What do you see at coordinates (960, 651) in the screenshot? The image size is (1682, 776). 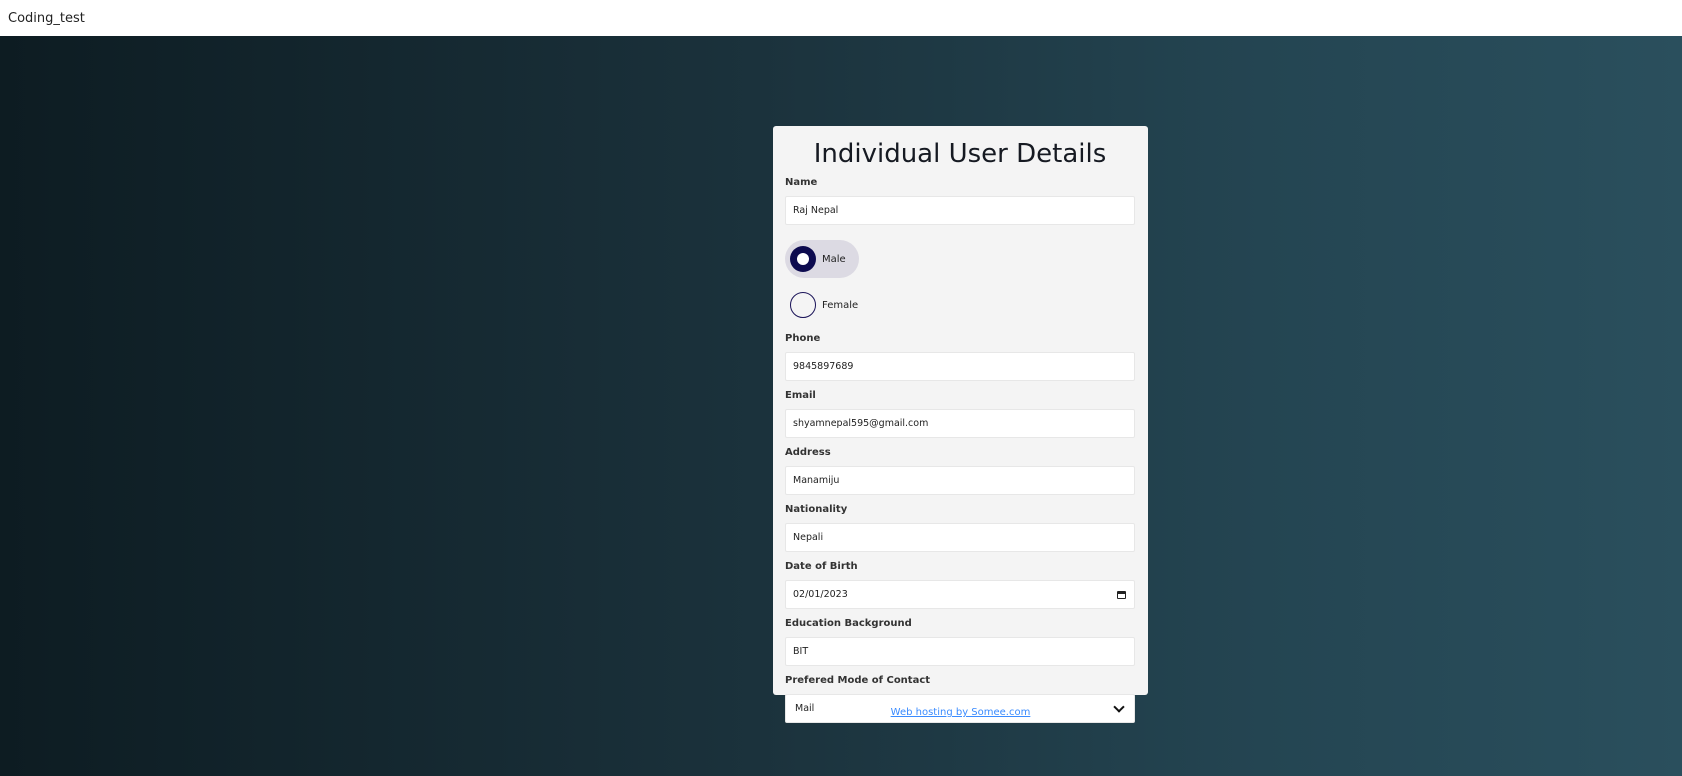 I see `education-input: BIT` at bounding box center [960, 651].